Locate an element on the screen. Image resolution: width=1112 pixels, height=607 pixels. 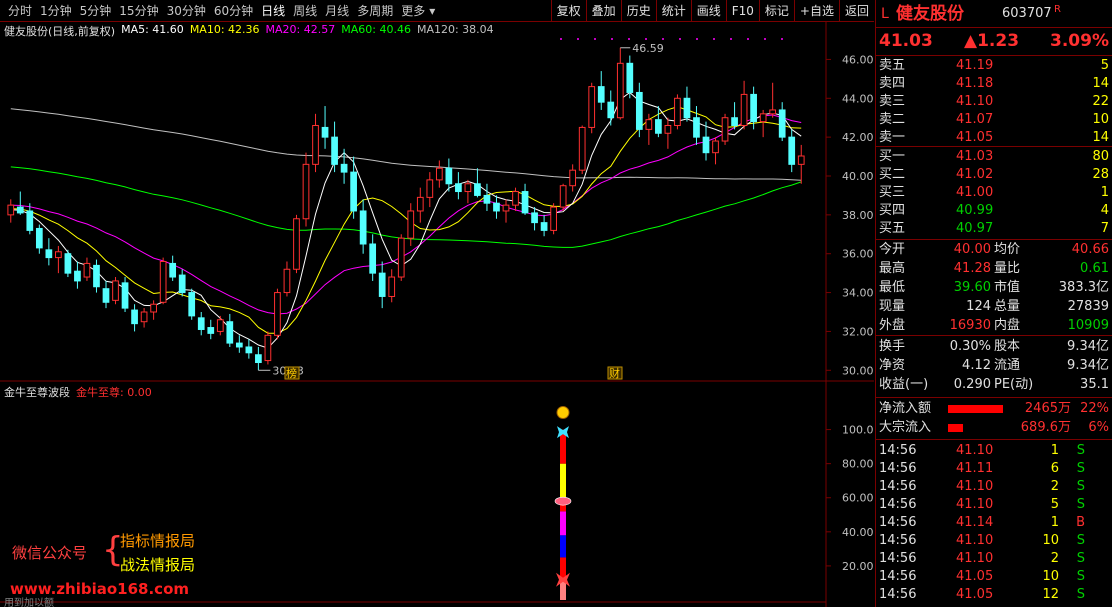
period-tab-1: 1分钟 is located at coordinates (56, 11).